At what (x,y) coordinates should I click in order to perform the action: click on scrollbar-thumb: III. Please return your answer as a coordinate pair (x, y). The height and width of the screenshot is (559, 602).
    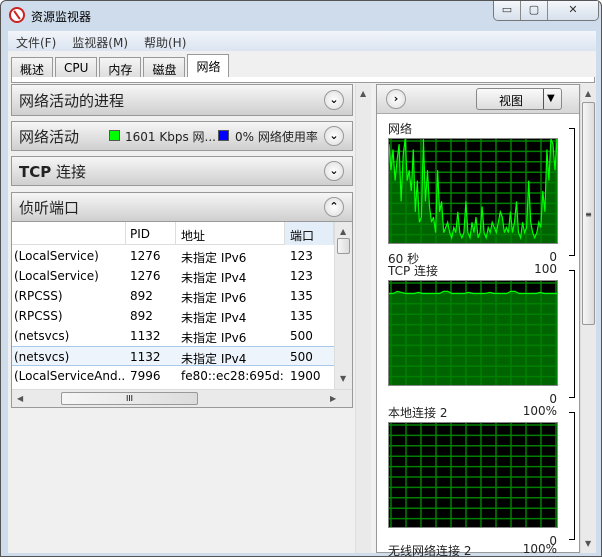
    Looking at the image, I should click on (129, 398).